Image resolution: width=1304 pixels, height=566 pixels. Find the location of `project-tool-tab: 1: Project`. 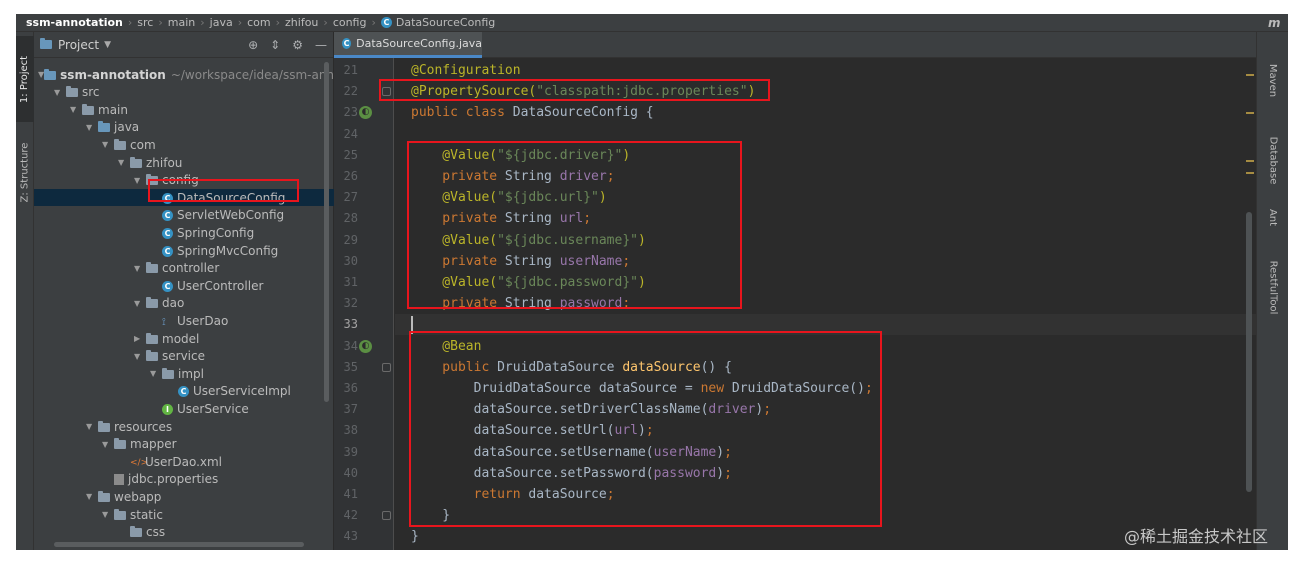

project-tool-tab: 1: Project is located at coordinates (25, 79).